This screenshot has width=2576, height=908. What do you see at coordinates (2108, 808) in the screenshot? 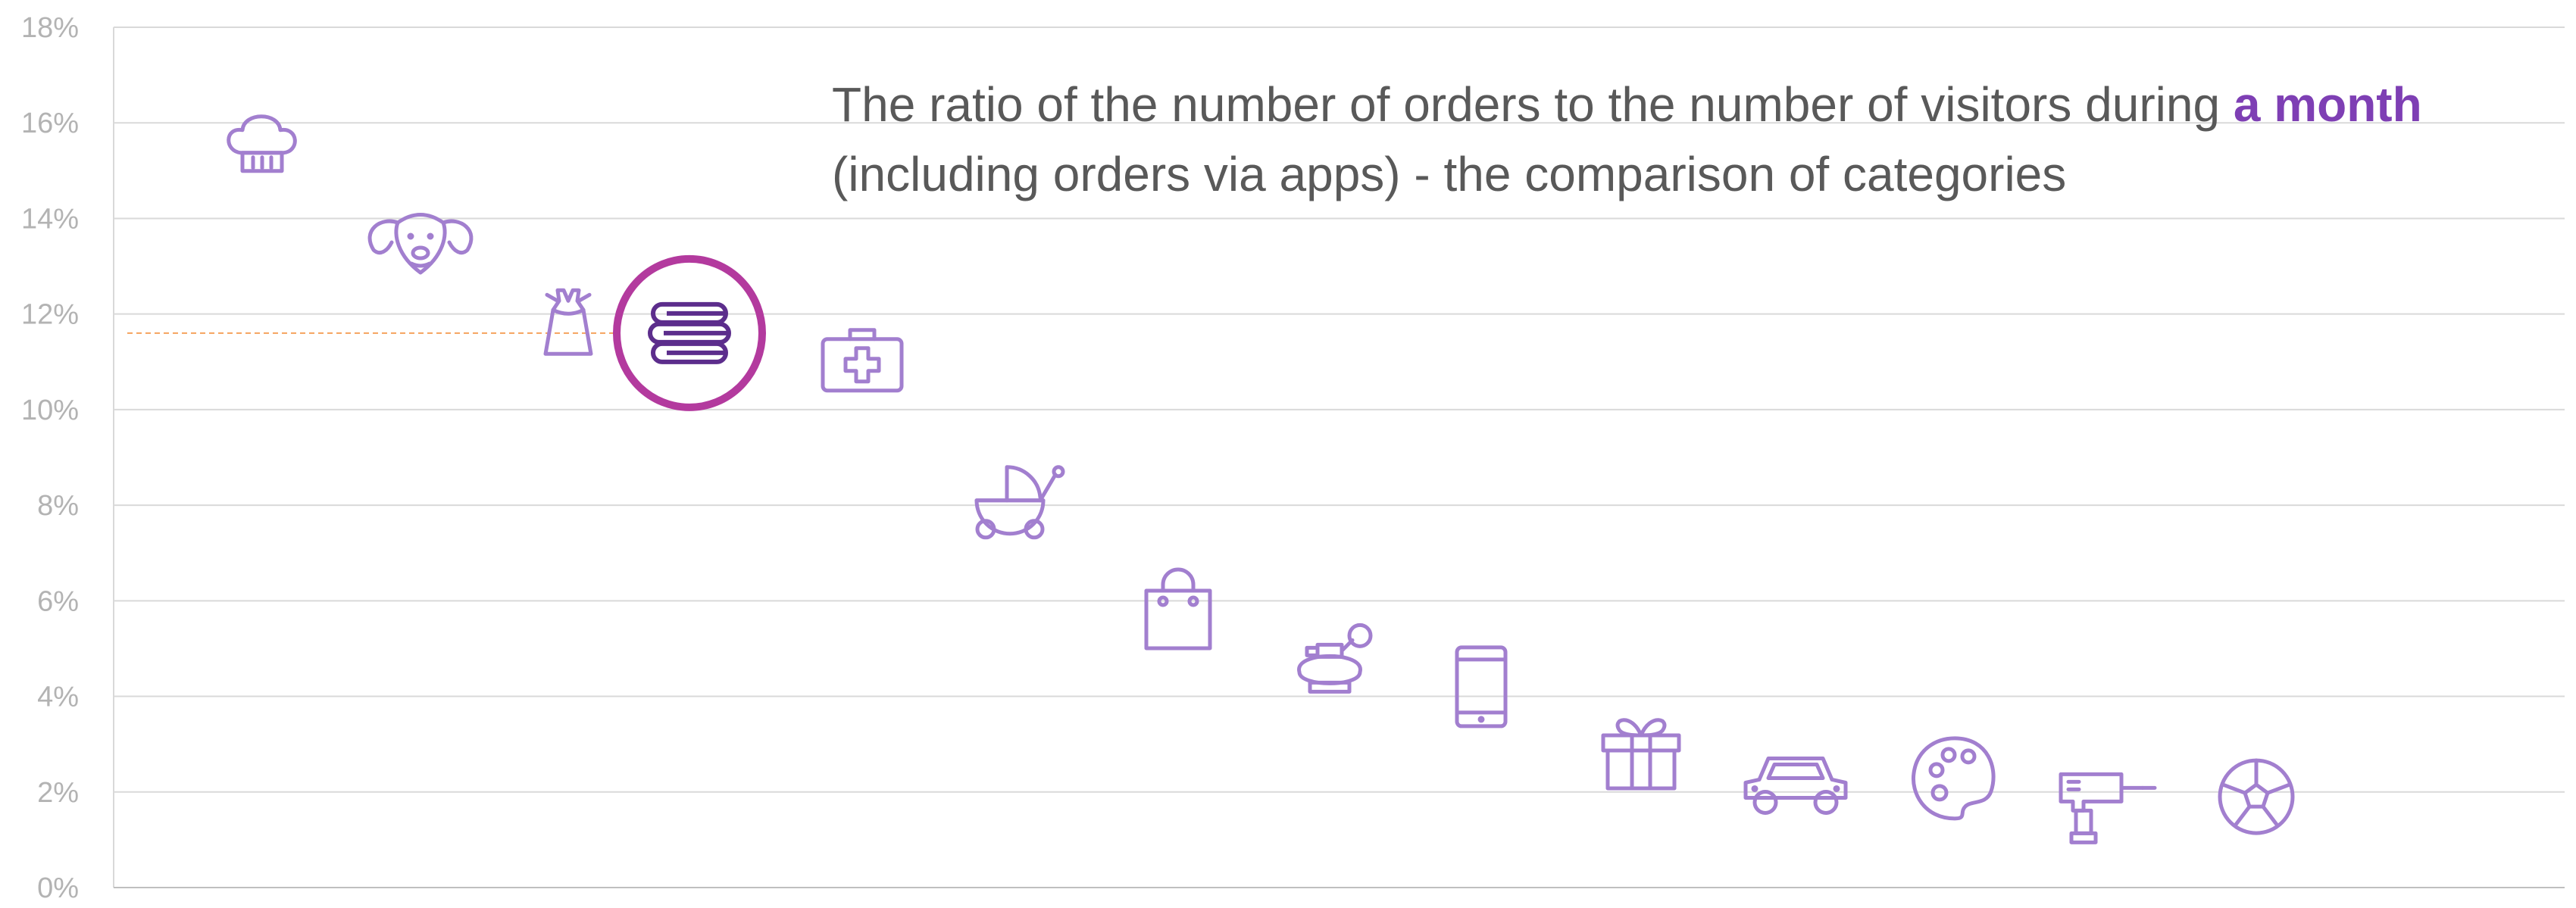
I see `drill-icon` at bounding box center [2108, 808].